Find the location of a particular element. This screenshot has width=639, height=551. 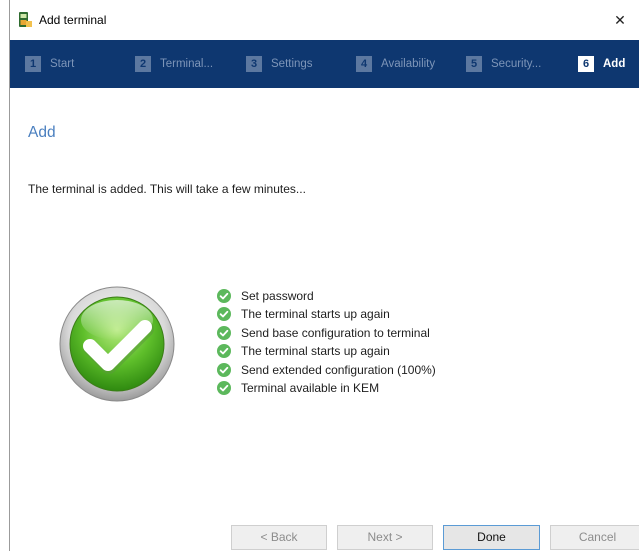

window-title: Add terminal is located at coordinates (73, 20).